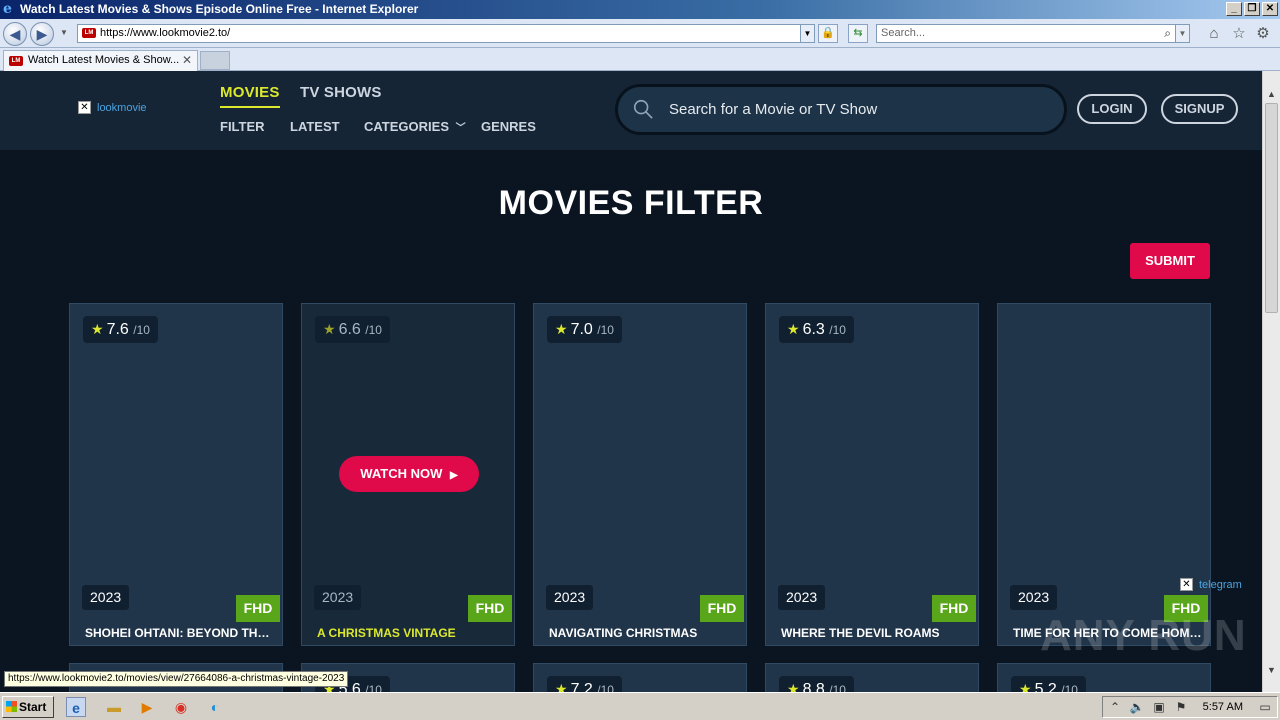  I want to click on tab-lookmovie: LM Watch Latest Movies & Show... ✕, so click(100, 60).